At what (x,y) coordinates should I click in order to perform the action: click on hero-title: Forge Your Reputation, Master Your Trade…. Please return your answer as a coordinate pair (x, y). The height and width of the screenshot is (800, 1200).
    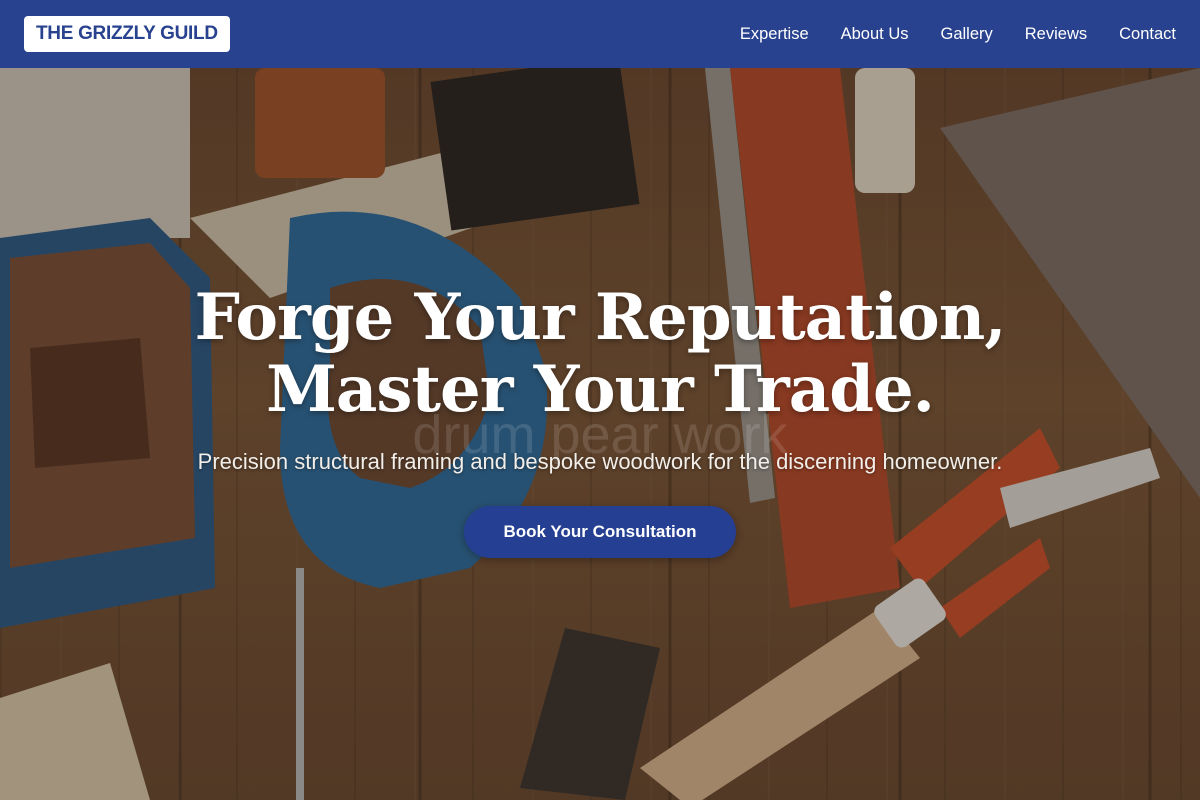
    Looking at the image, I should click on (600, 353).